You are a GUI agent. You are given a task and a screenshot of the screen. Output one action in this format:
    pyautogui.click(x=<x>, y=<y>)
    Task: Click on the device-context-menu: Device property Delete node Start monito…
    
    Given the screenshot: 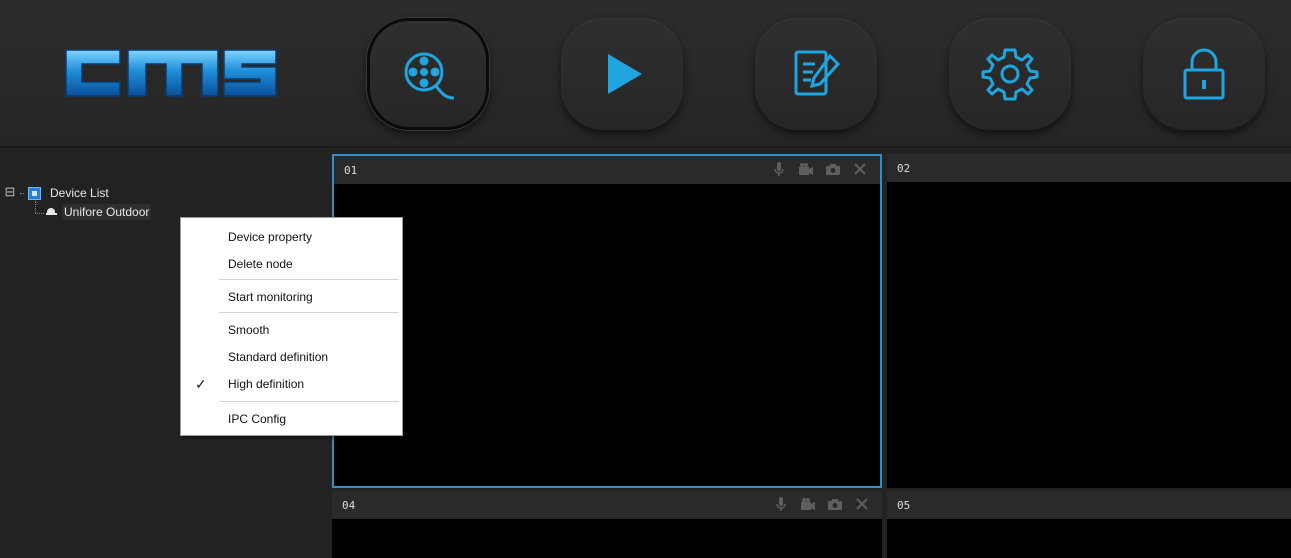 What is the action you would take?
    pyautogui.click(x=291, y=326)
    